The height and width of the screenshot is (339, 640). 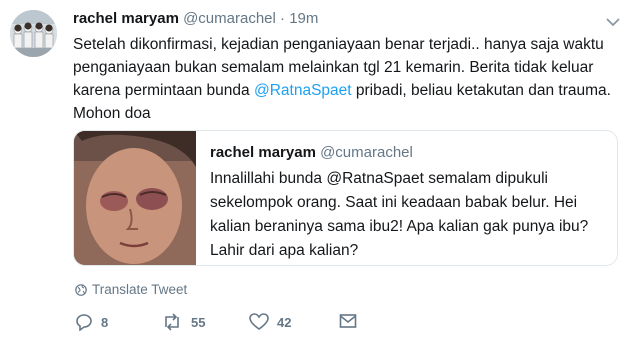 I want to click on reply-button: 8, so click(x=91, y=322).